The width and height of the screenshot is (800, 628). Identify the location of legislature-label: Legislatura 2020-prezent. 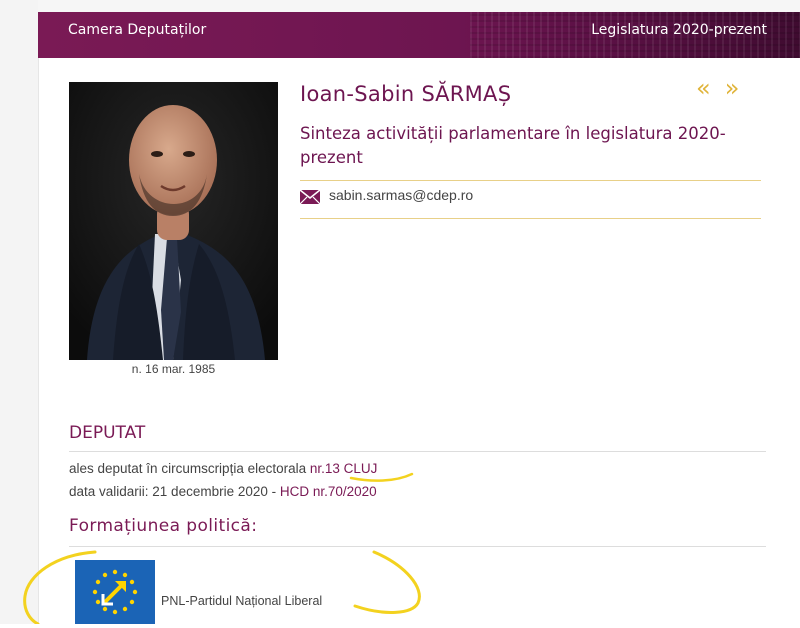
(679, 30).